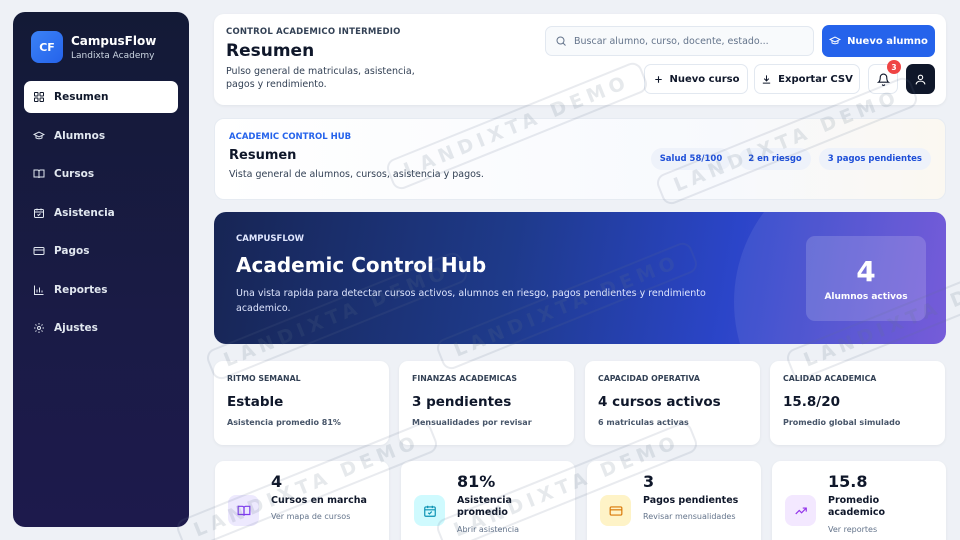 The height and width of the screenshot is (540, 960). What do you see at coordinates (277, 481) in the screenshot?
I see `stat-value: 4` at bounding box center [277, 481].